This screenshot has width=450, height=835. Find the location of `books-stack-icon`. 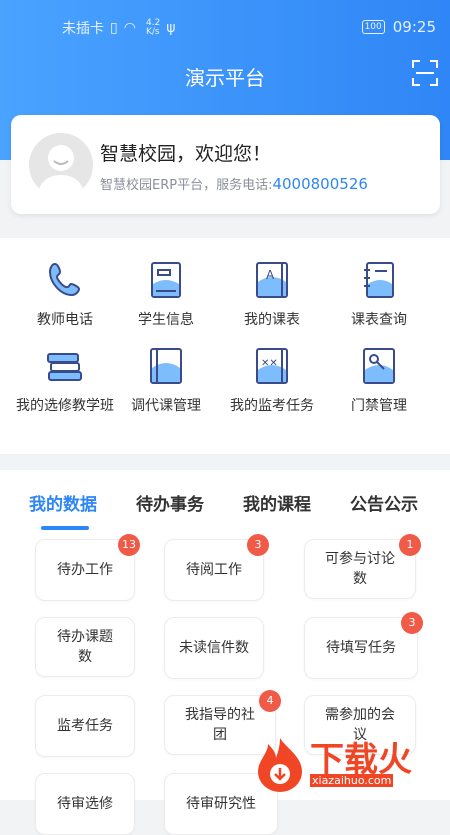

books-stack-icon is located at coordinates (64, 367).